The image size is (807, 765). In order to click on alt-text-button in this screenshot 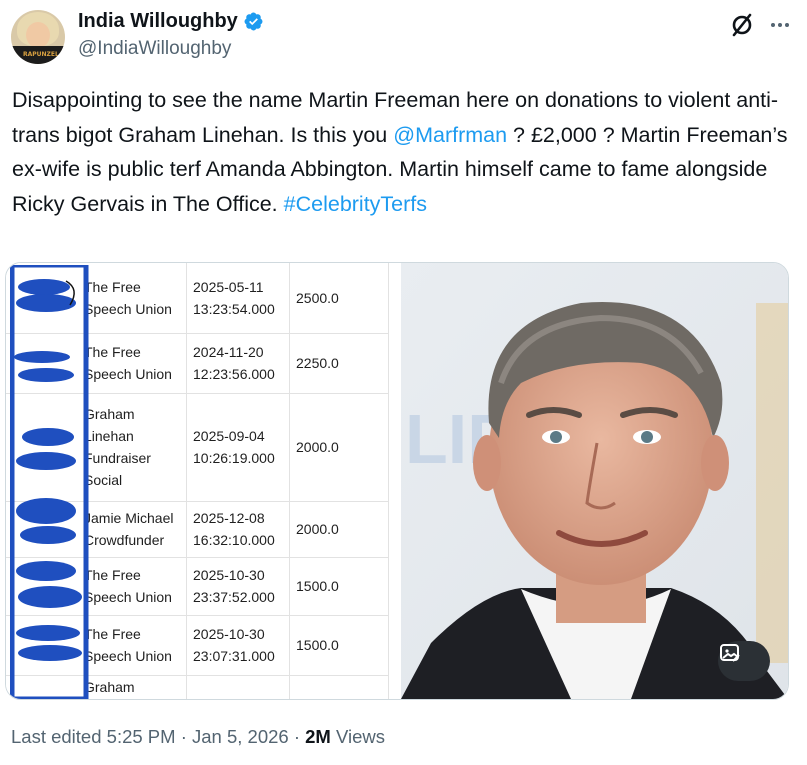, I will do `click(744, 661)`.